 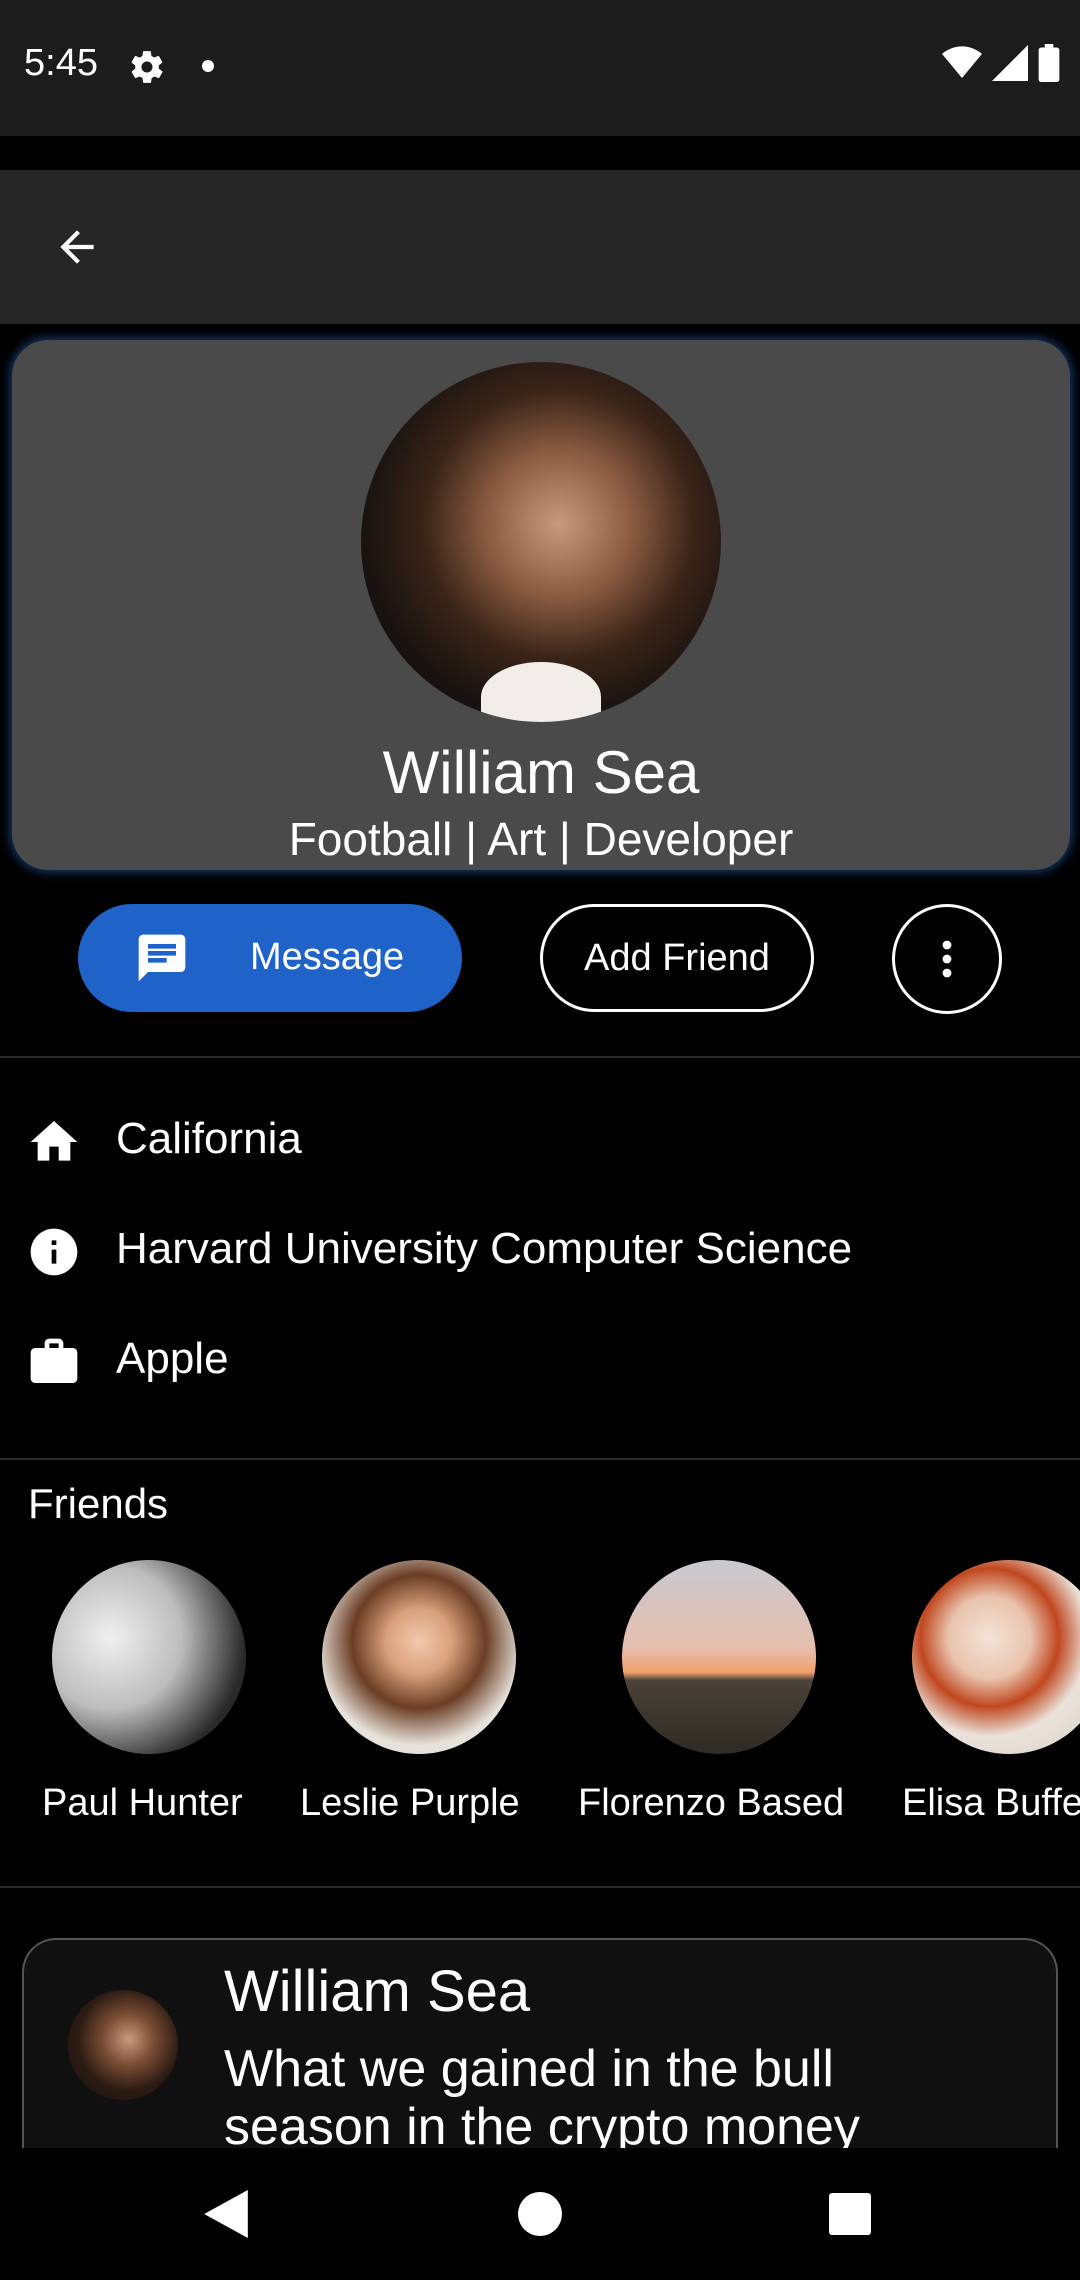 I want to click on friend-name: Leslie Purple, so click(x=410, y=1803).